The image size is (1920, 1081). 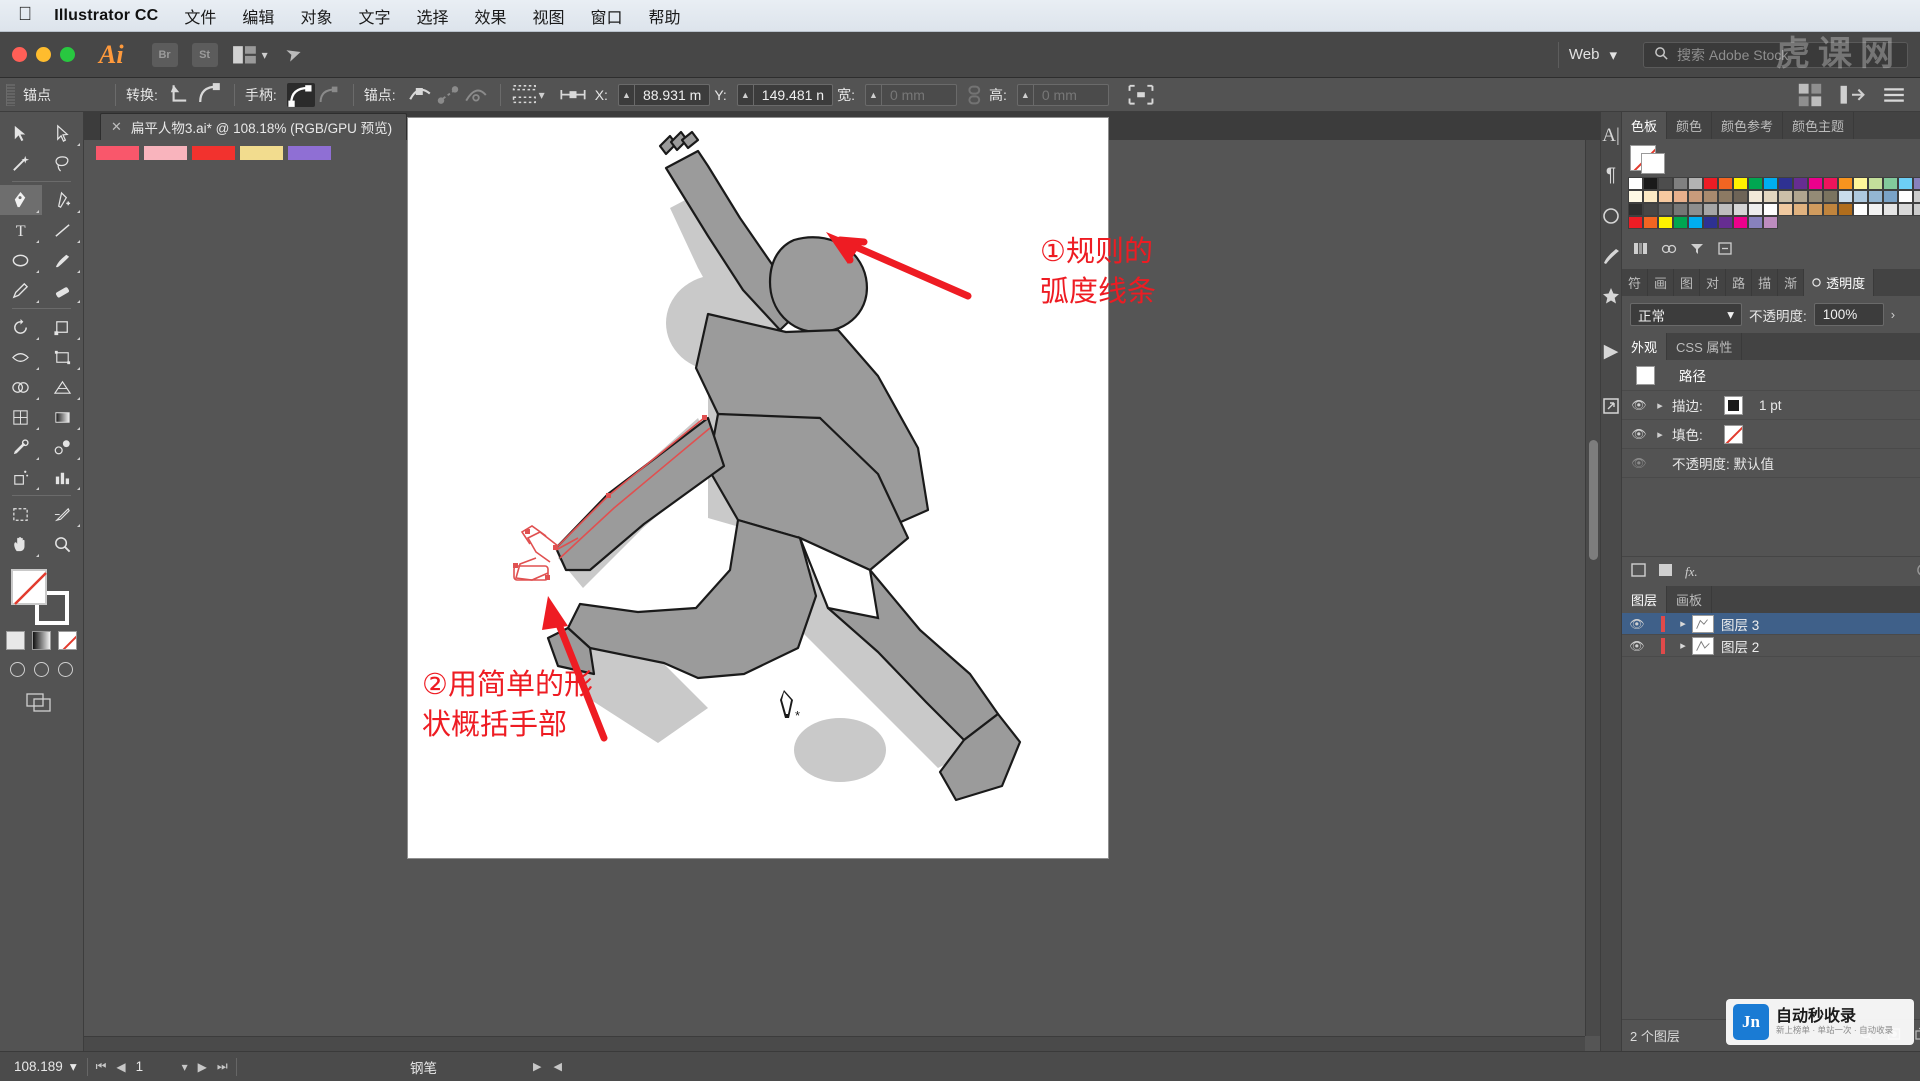 I want to click on zoom-level-control: 108.189 ▾, so click(x=43, y=1067).